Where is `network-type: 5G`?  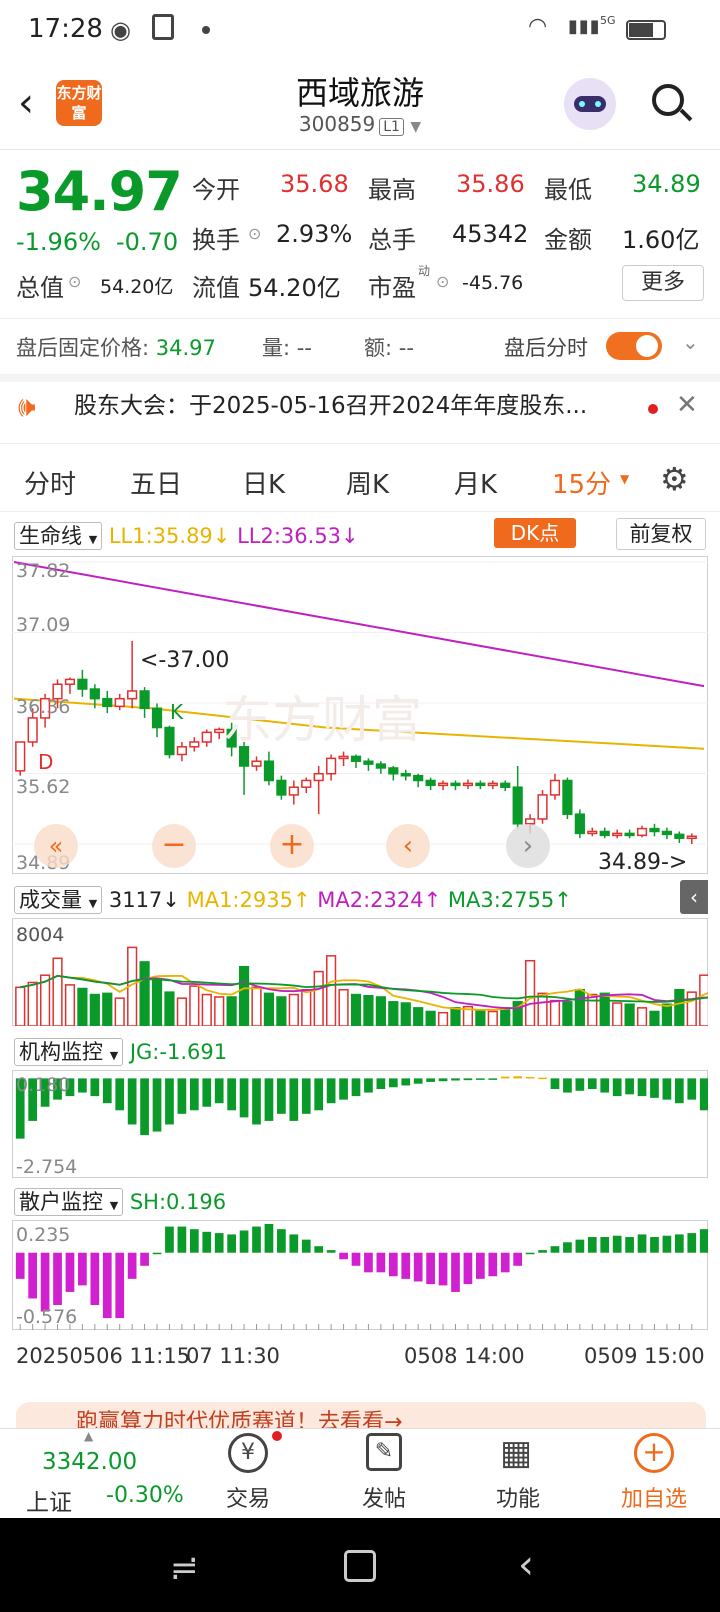 network-type: 5G is located at coordinates (608, 20).